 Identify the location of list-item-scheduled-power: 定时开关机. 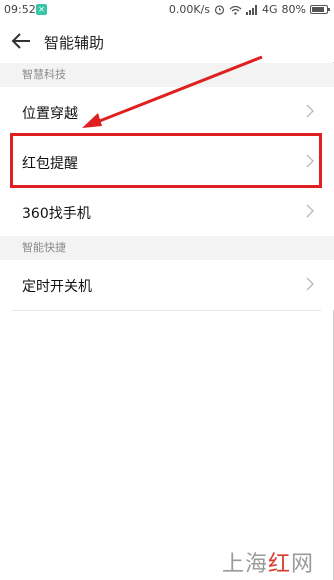
(167, 285).